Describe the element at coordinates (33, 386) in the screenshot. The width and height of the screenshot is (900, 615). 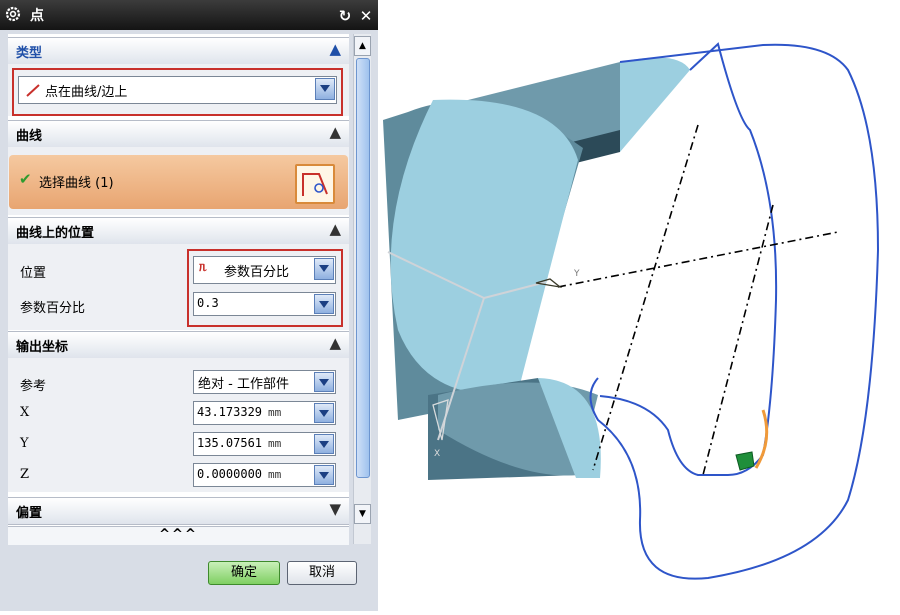
I see `reference-label: 参考` at that location.